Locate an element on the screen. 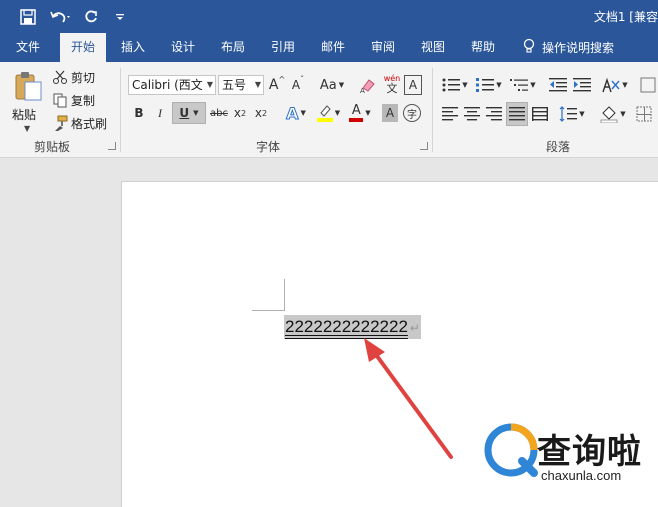  increase-indent-icon is located at coordinates (582, 85).